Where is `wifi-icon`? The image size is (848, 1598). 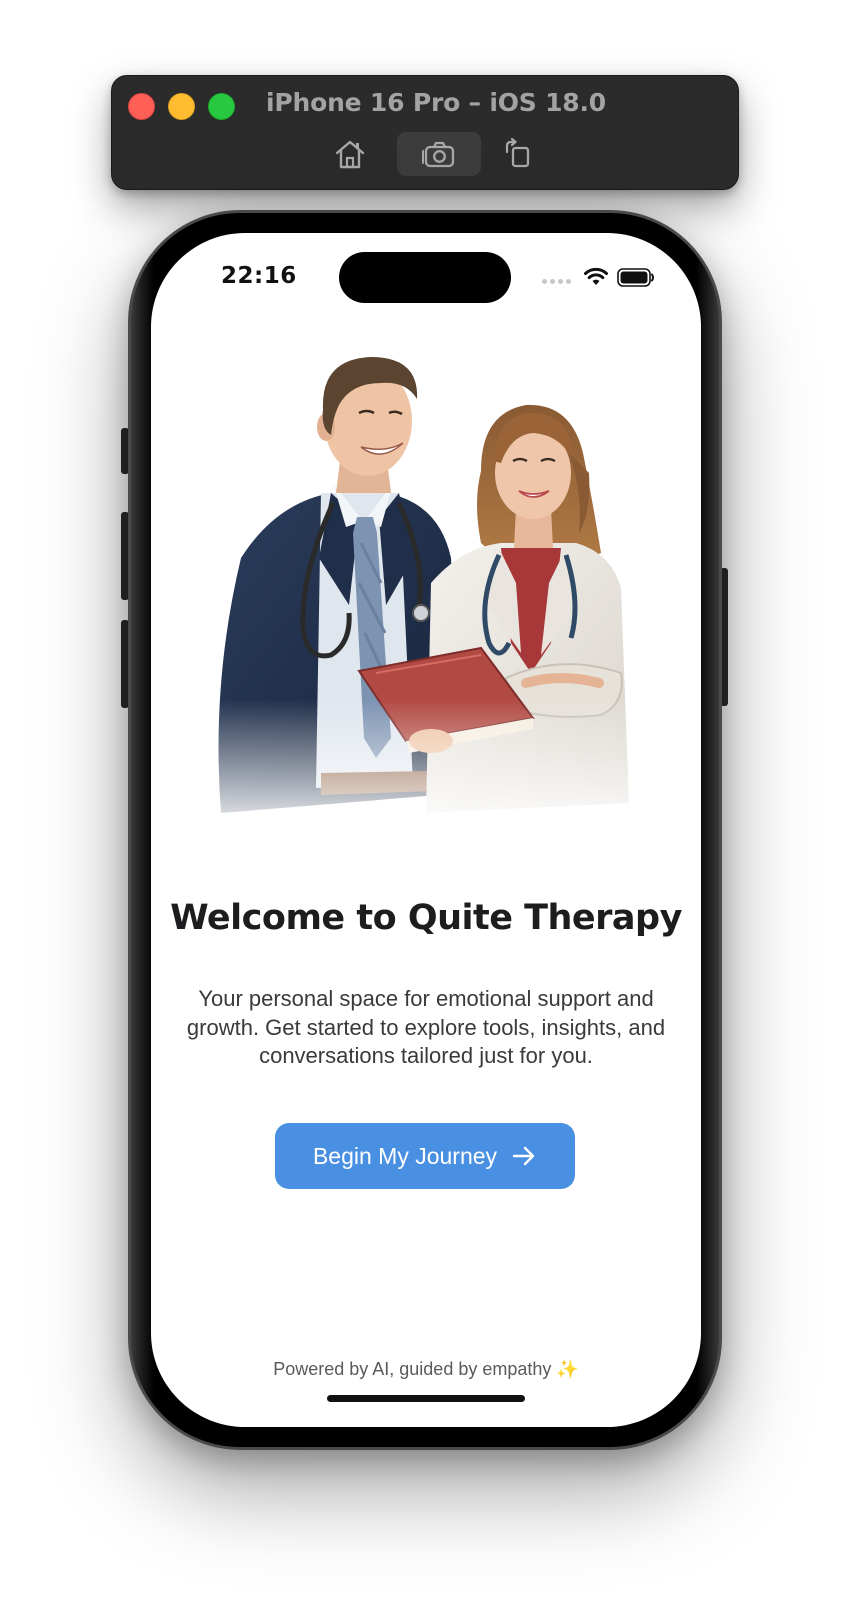 wifi-icon is located at coordinates (596, 276).